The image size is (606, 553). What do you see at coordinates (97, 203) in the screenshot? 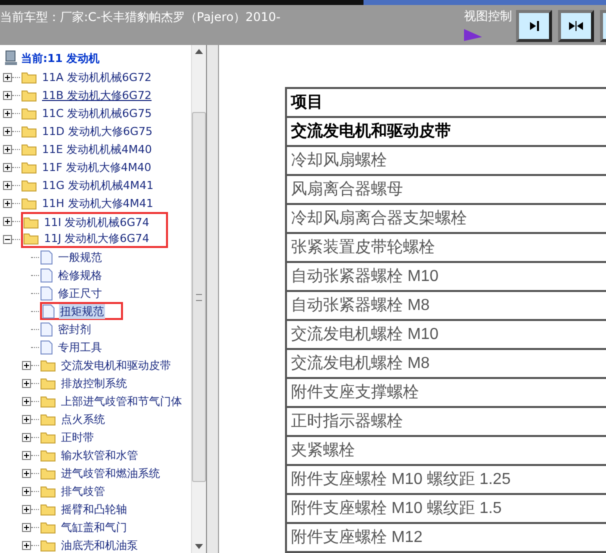
I see `tree-item: 11H 发动机大修4M41` at bounding box center [97, 203].